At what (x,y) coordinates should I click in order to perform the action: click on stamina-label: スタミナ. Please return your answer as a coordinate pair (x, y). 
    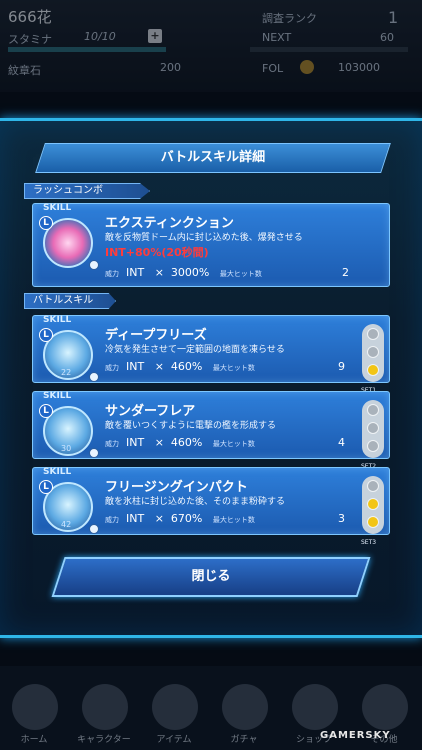
    Looking at the image, I should click on (30, 39).